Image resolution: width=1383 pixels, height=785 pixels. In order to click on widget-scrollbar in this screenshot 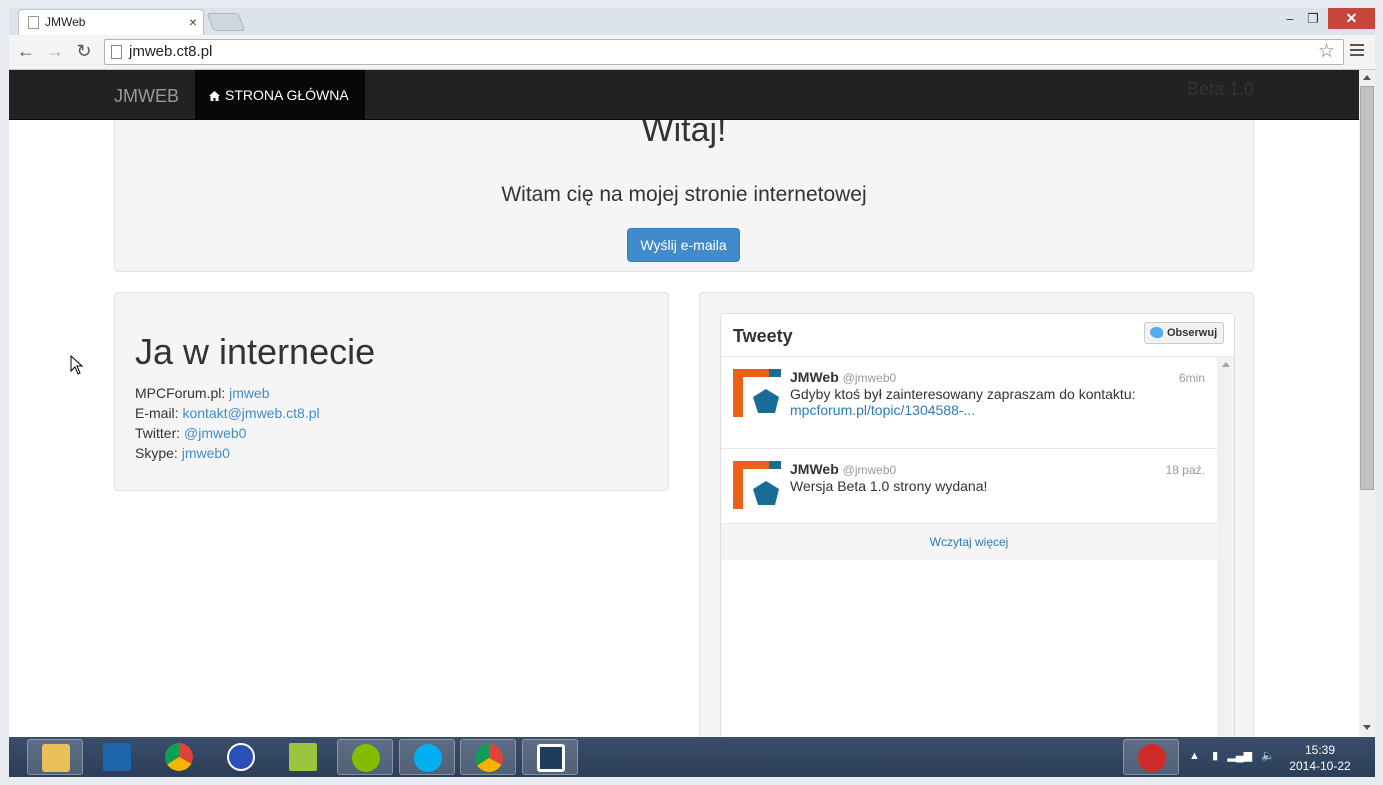, I will do `click(1225, 547)`.